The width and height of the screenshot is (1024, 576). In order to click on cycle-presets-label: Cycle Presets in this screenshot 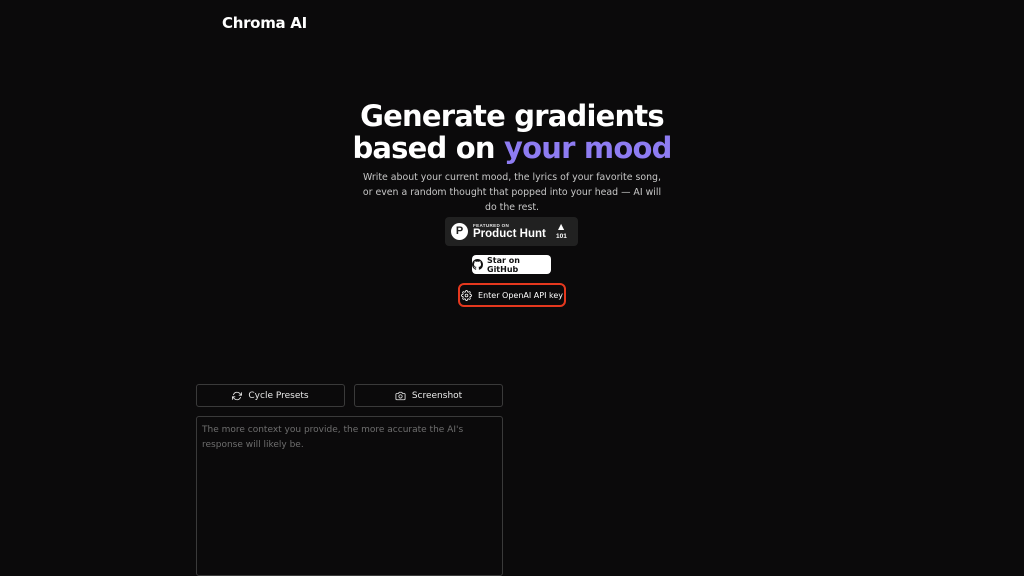, I will do `click(278, 395)`.